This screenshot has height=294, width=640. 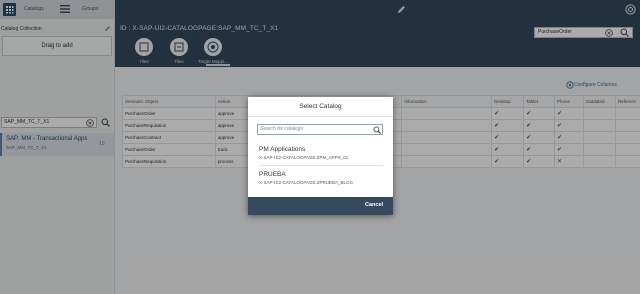 What do you see at coordinates (377, 130) in the screenshot?
I see `search-icon` at bounding box center [377, 130].